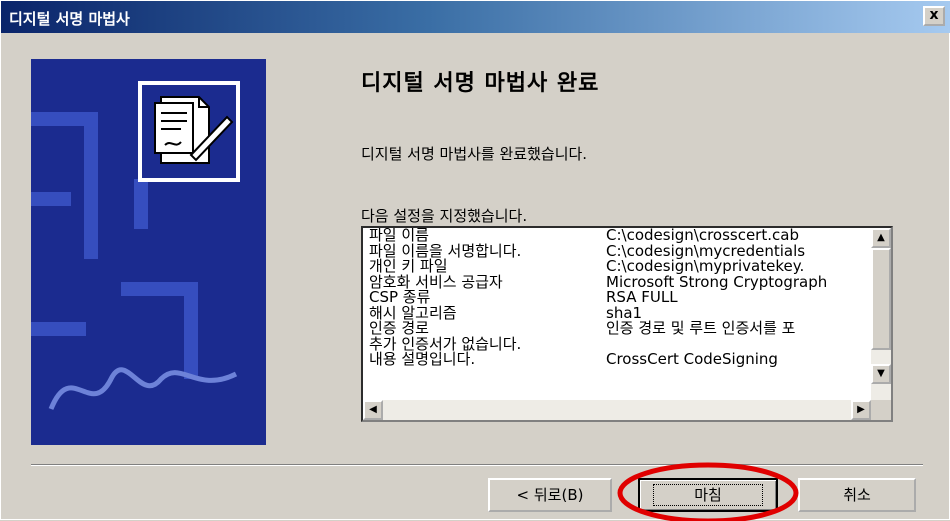 This screenshot has width=950, height=521. I want to click on settings-label: 다음 설정을 지정했습니다., so click(444, 216).